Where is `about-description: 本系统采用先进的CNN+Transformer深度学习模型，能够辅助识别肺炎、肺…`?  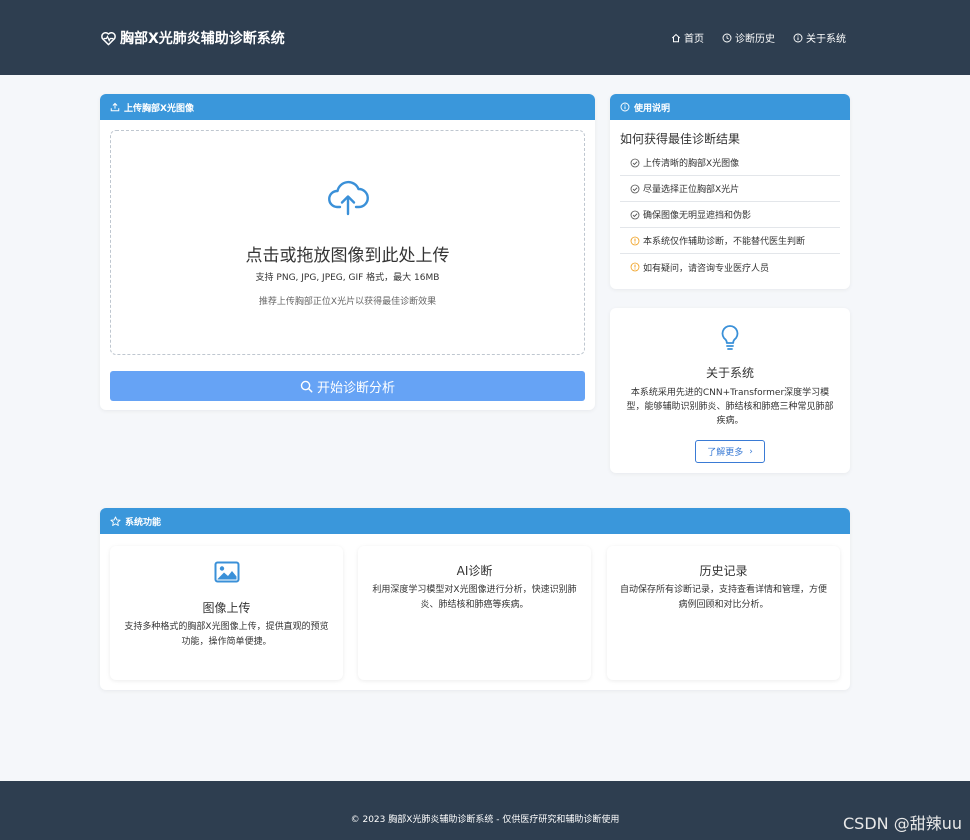 about-description: 本系统采用先进的CNN+Transformer深度学习模型，能够辅助识别肺炎、肺… is located at coordinates (730, 407).